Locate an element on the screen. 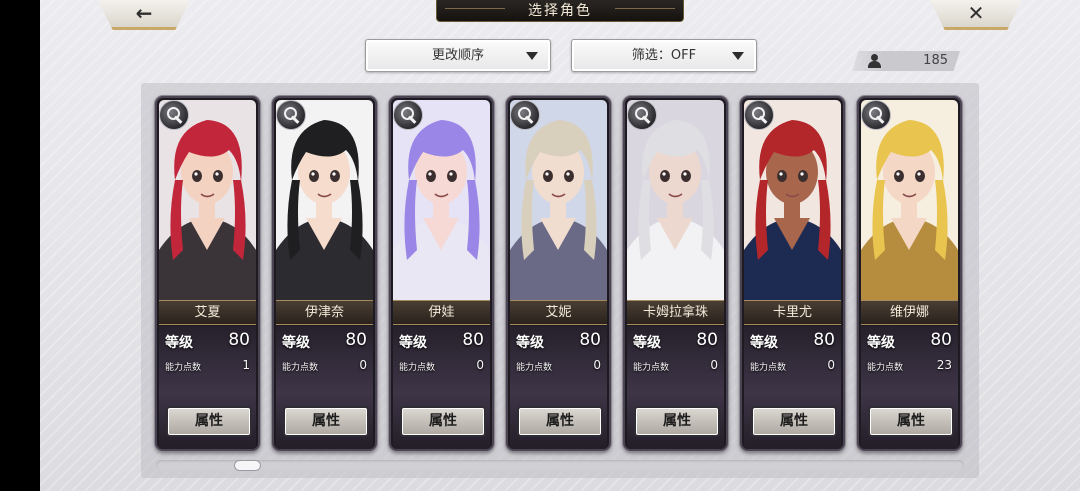 Image resolution: width=1080 pixels, height=491 pixels. sort-order-label: 更改顺序 is located at coordinates (457, 55).